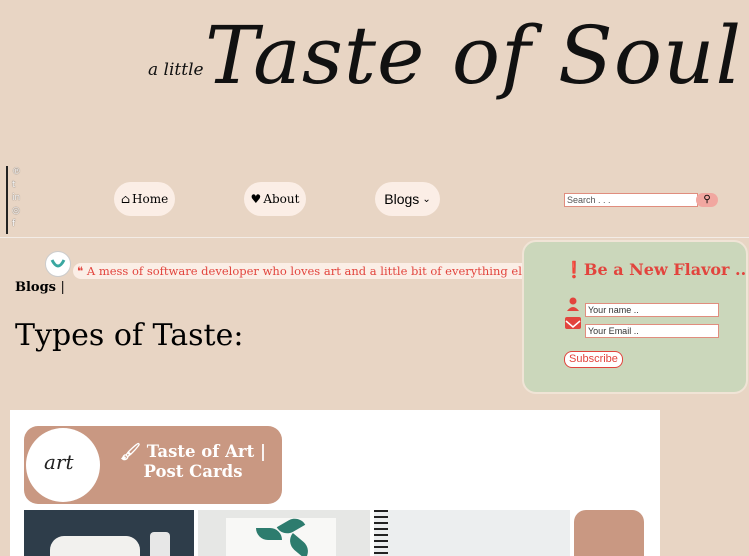  I want to click on heart-icon: ♥, so click(256, 199).